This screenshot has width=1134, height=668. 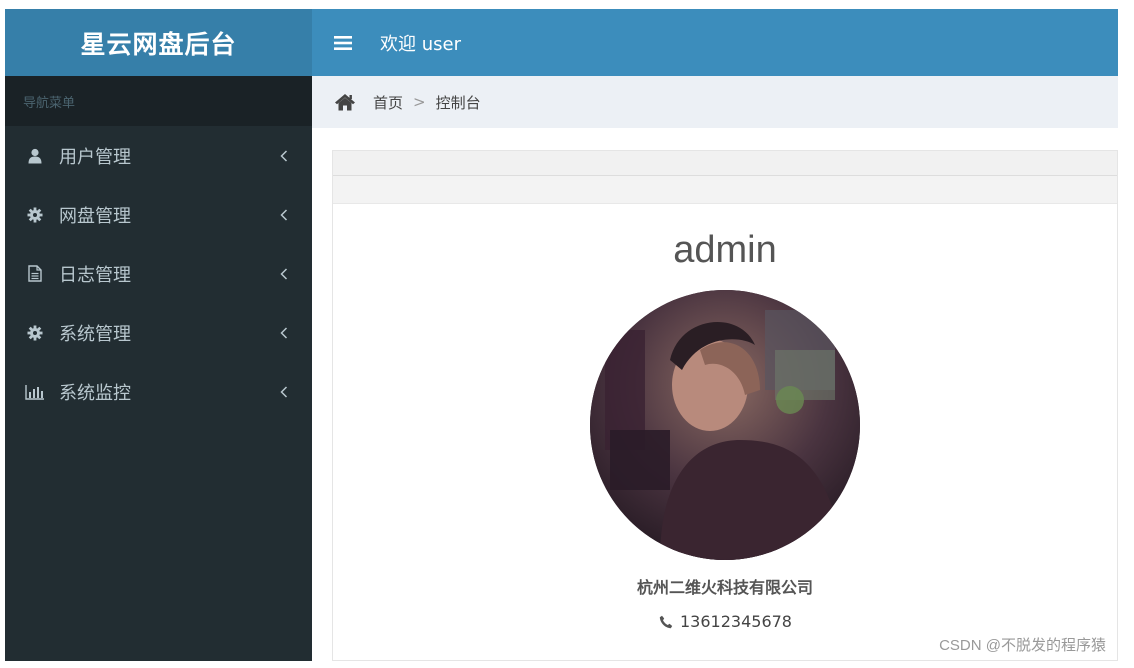 I want to click on sidebar-item-label: 网盘管理, so click(x=95, y=216).